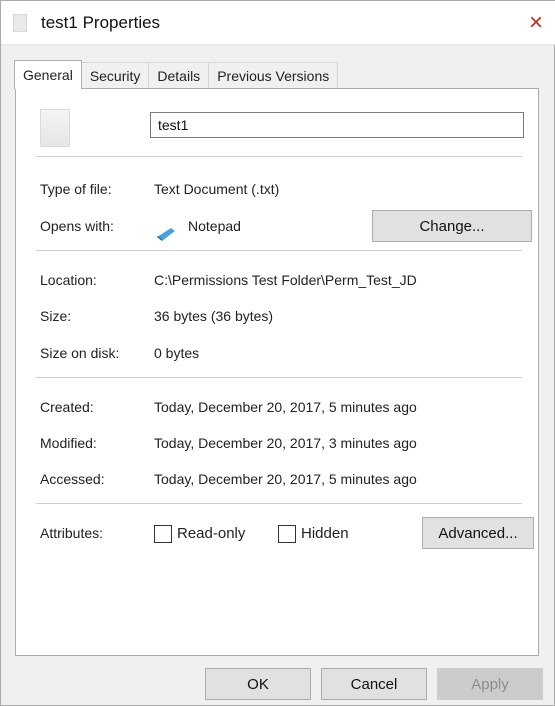 This screenshot has width=555, height=706. Describe the element at coordinates (77, 226) in the screenshot. I see `opens-with-label: Opens with:` at that location.